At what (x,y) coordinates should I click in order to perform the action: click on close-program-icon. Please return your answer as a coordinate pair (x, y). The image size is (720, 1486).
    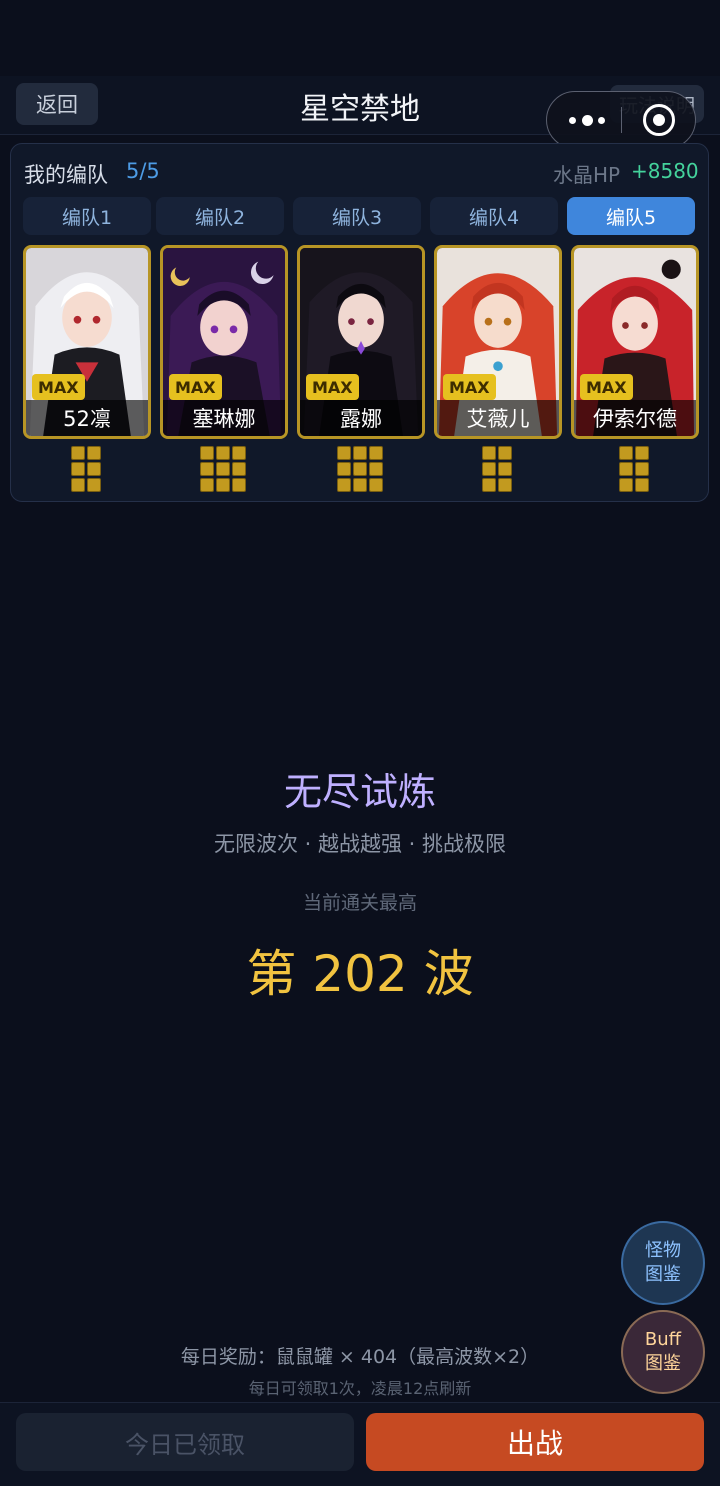
    Looking at the image, I should click on (659, 120).